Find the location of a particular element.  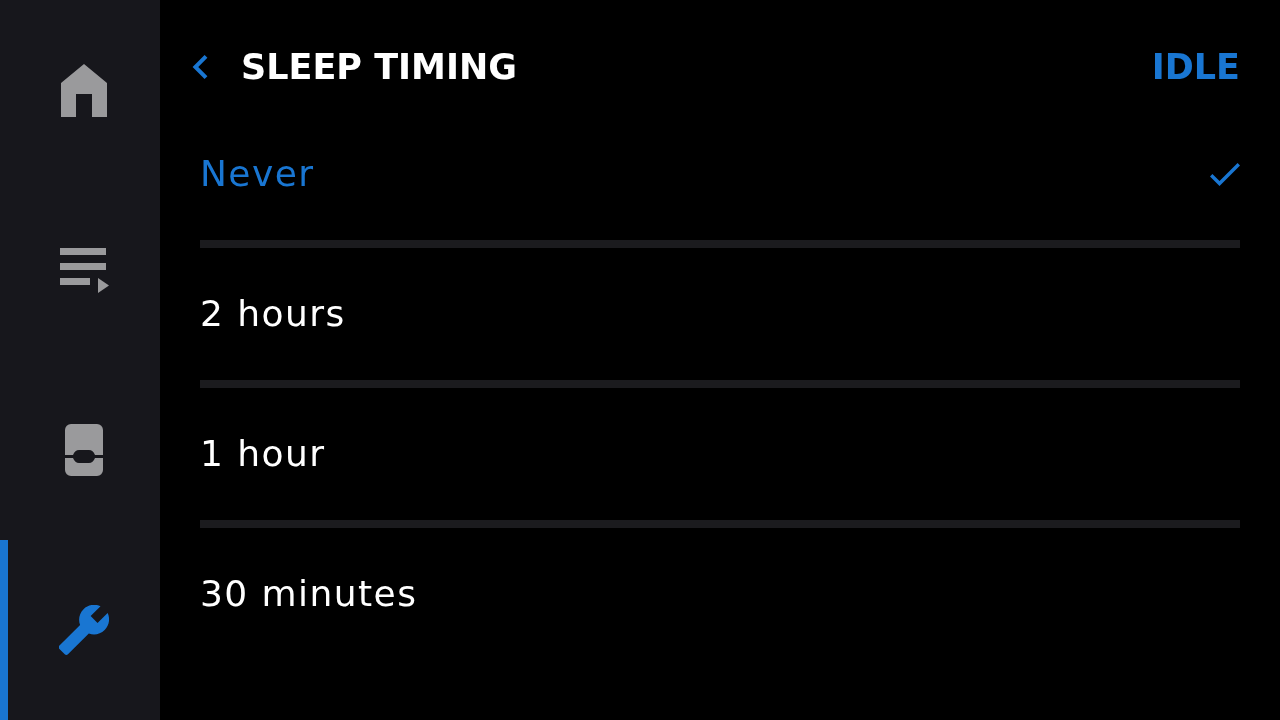

split-block-icon is located at coordinates (84, 450).